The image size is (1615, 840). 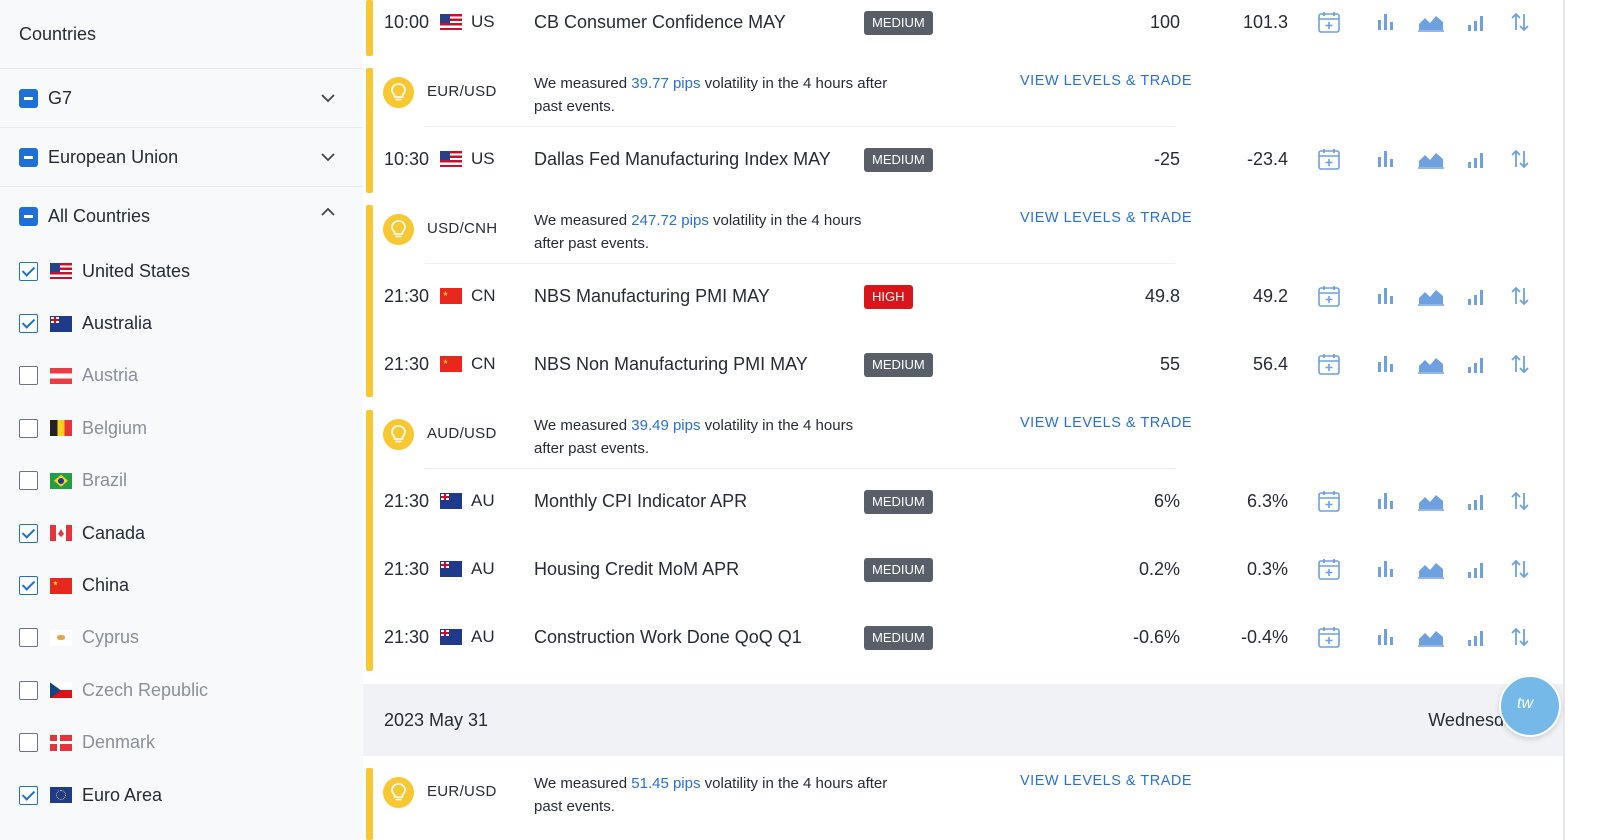 I want to click on ca-flag-icon, so click(x=61, y=533).